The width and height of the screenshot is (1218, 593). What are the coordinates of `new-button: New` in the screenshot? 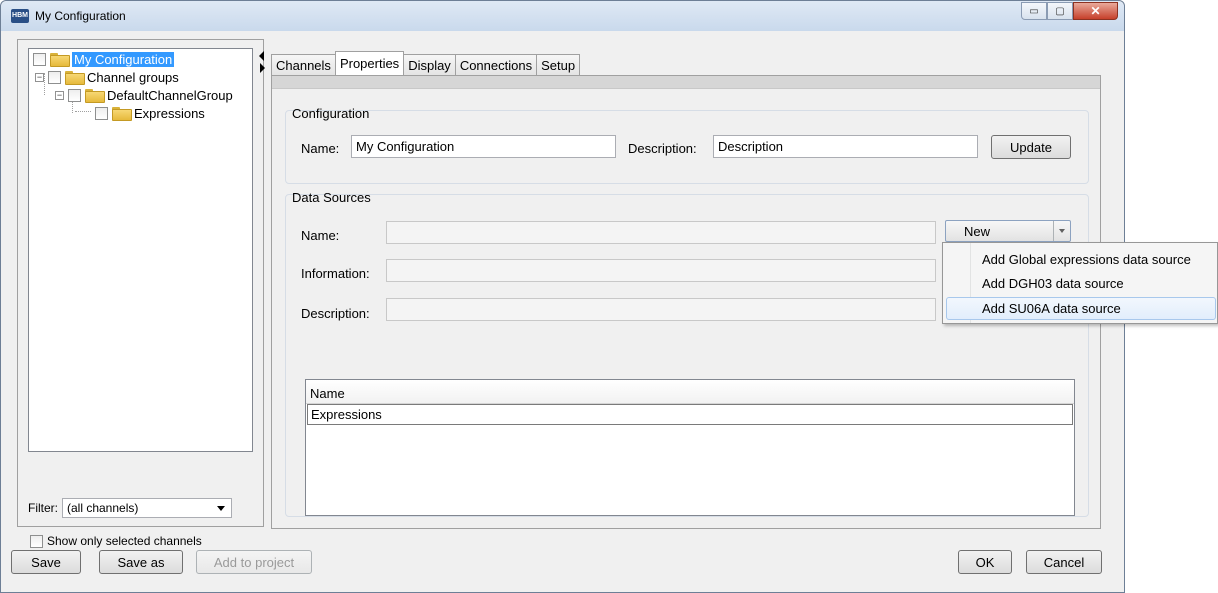 It's located at (1000, 231).